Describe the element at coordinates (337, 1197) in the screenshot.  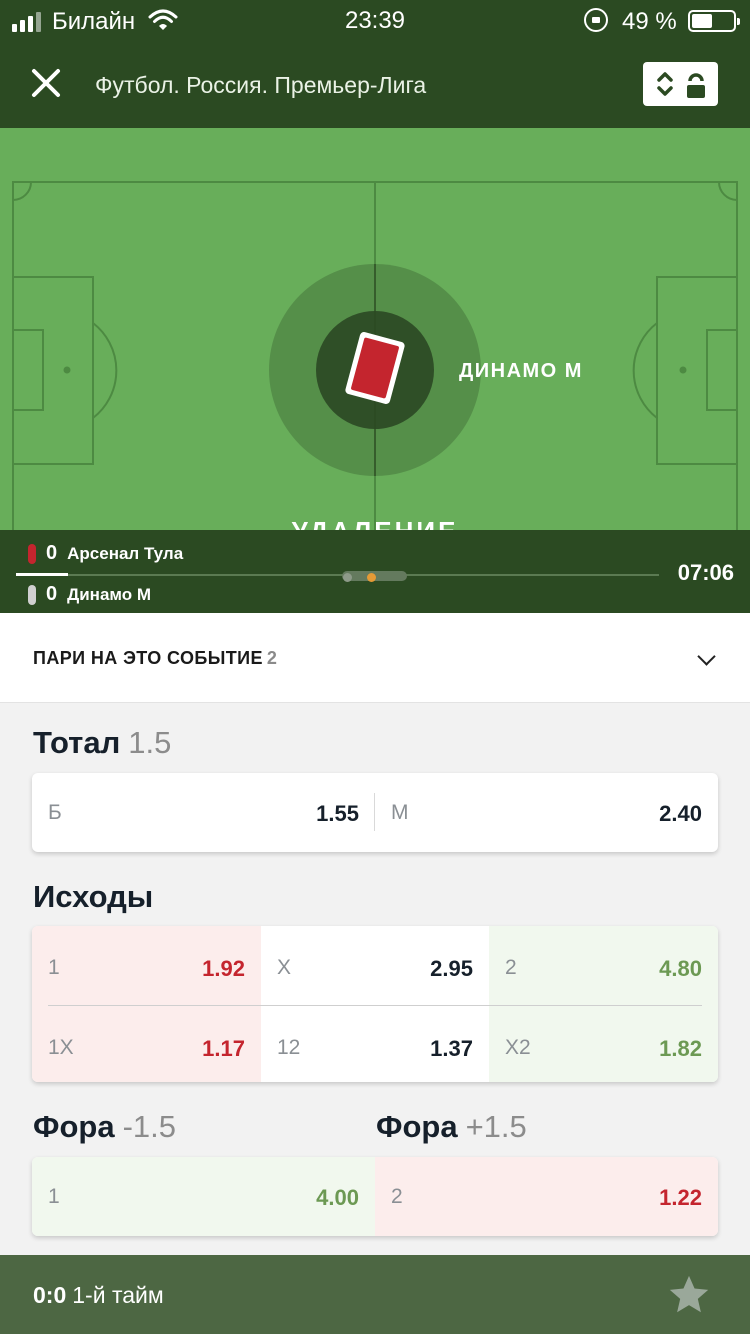
I see `odd-value: 4.00` at that location.